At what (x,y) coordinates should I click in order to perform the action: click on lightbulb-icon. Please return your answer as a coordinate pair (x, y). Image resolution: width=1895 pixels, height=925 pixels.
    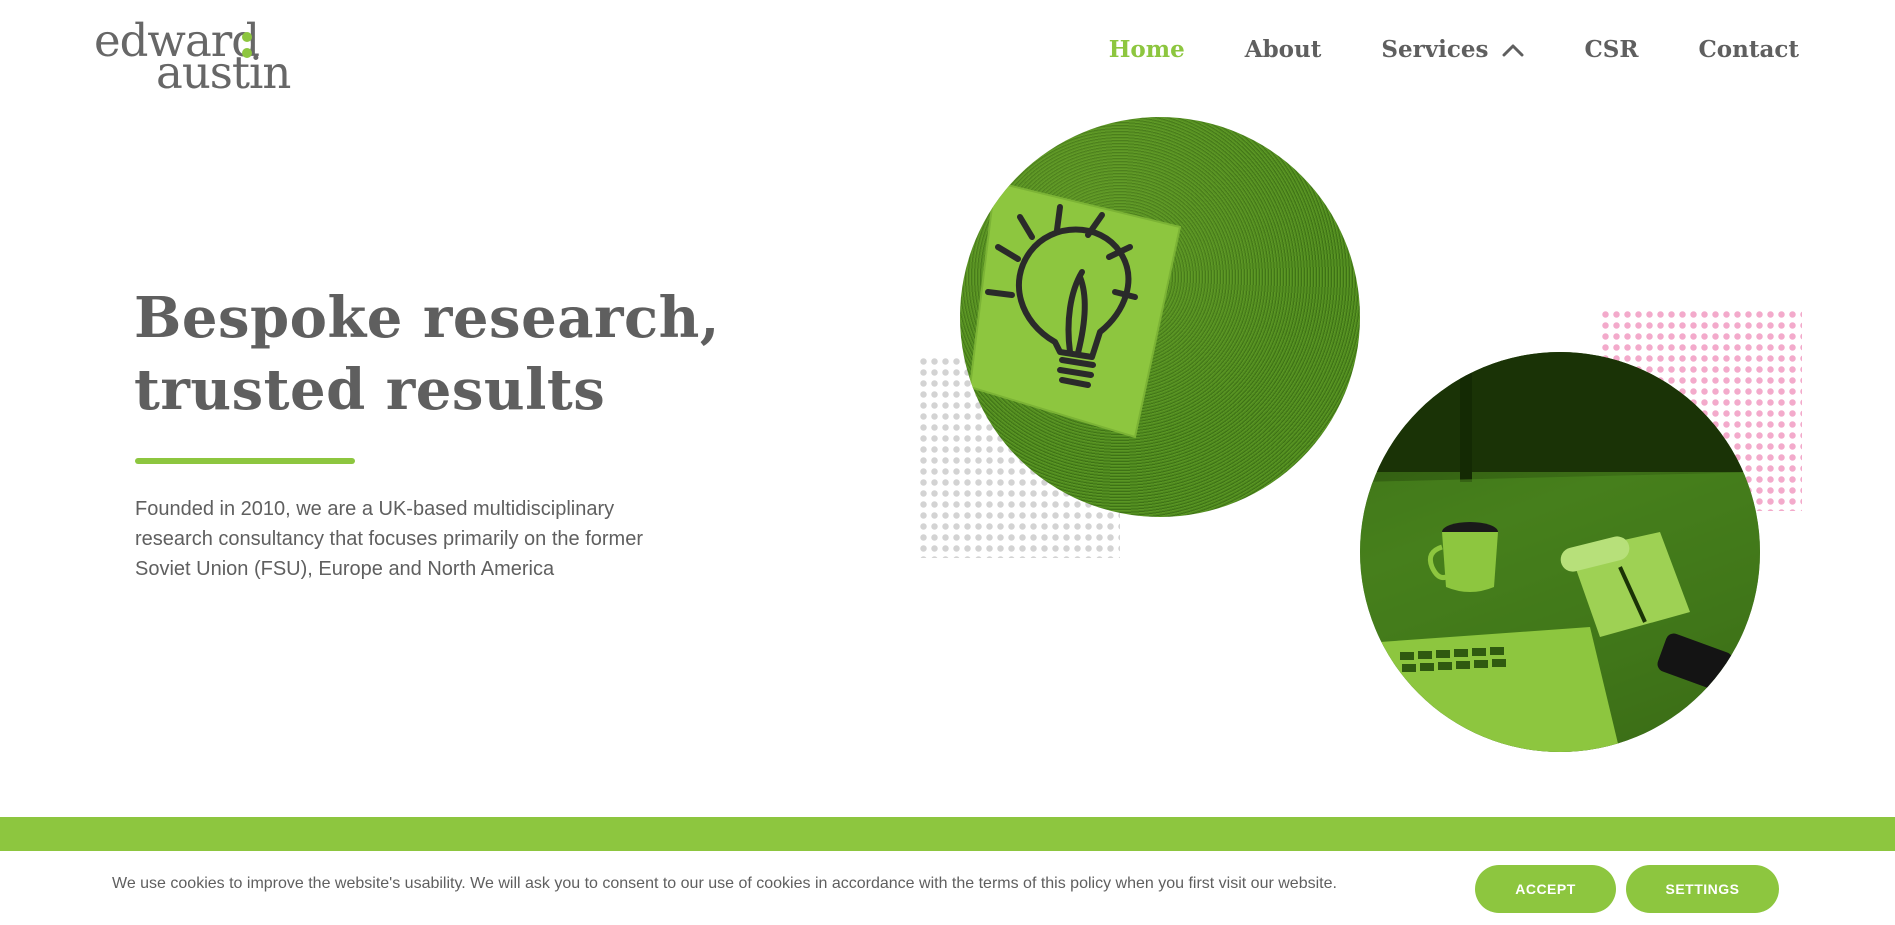
    Looking at the image, I should click on (1075, 309).